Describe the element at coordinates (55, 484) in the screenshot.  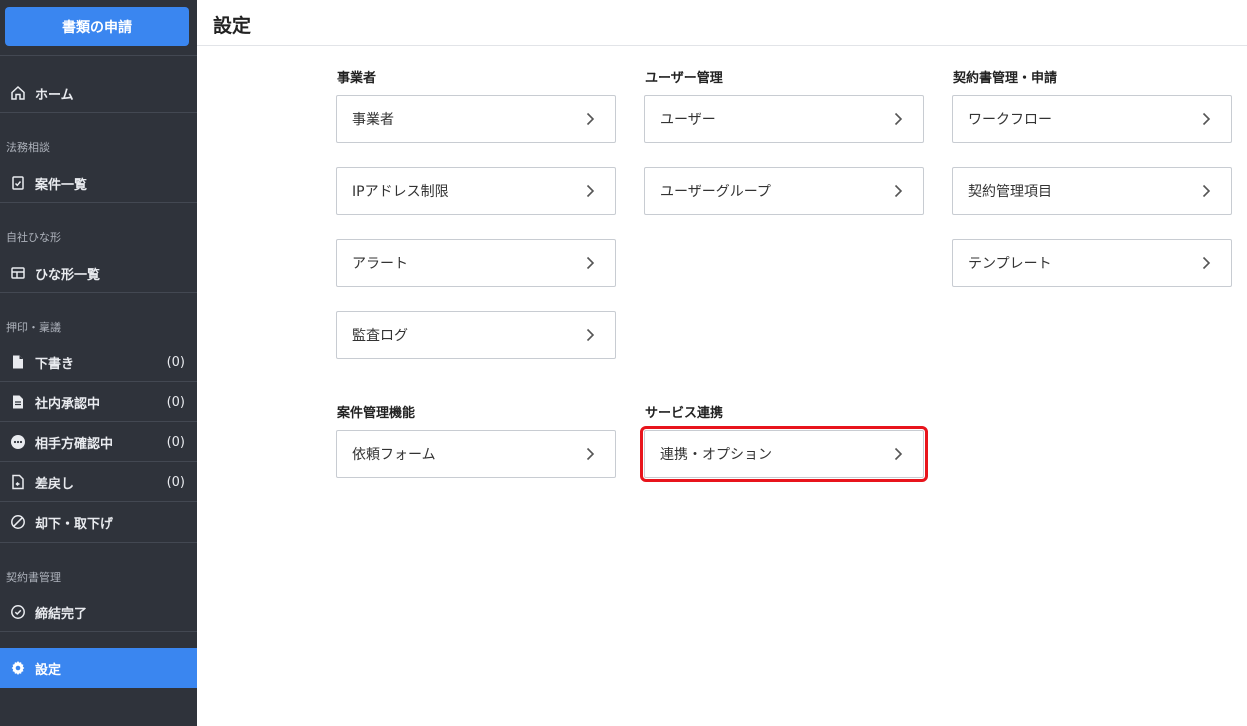
I see `sidebar-item-label: 差戻し` at that location.